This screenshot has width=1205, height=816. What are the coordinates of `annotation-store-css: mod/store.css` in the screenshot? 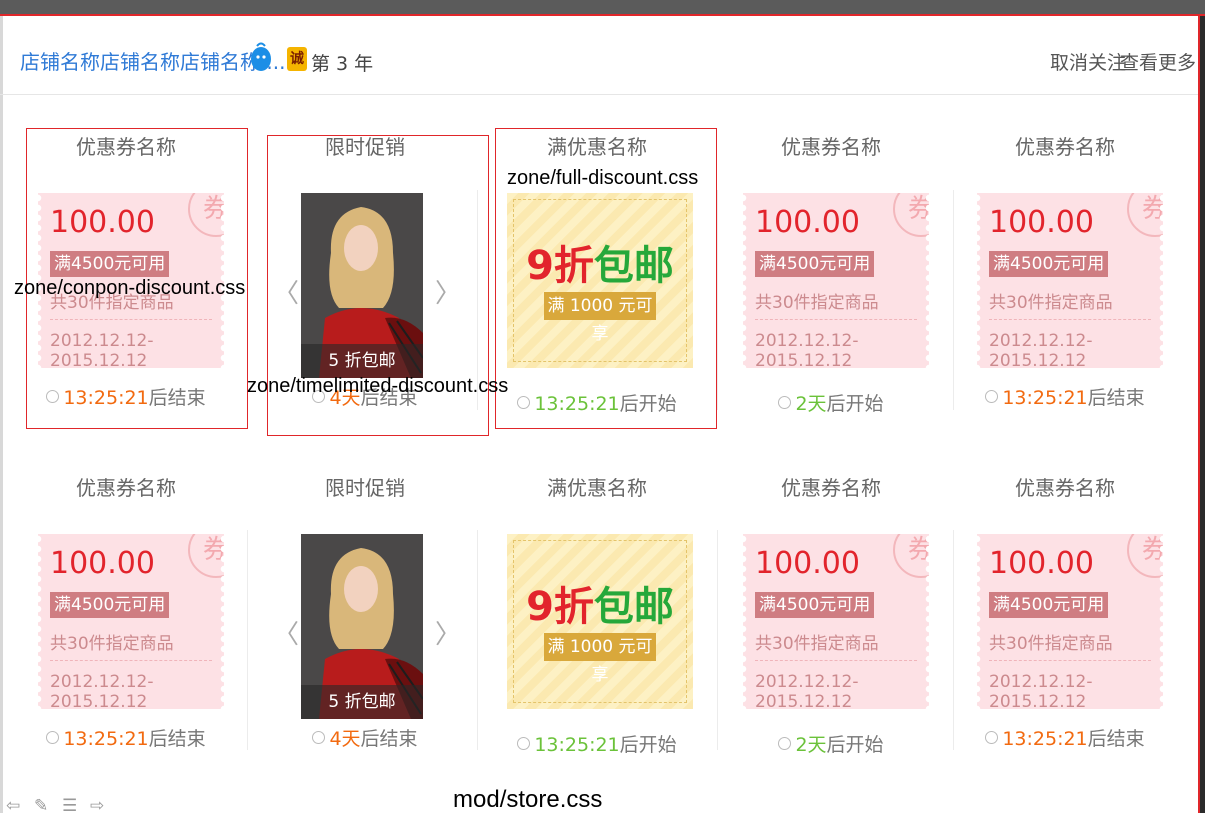 It's located at (528, 799).